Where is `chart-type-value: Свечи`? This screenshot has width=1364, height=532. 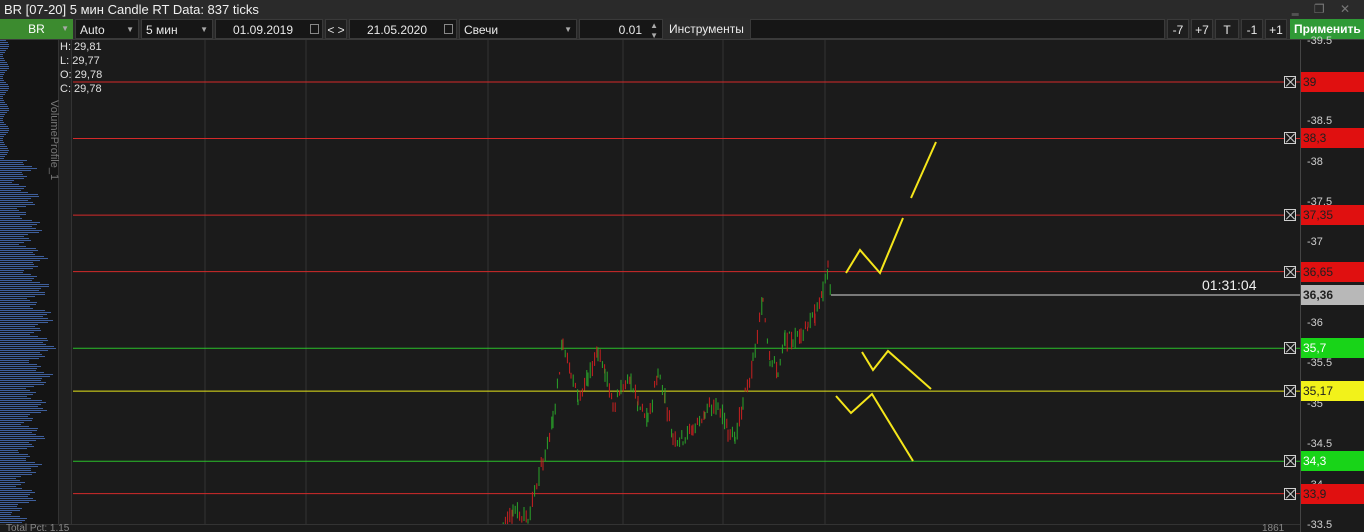
chart-type-value: Свечи is located at coordinates (481, 30).